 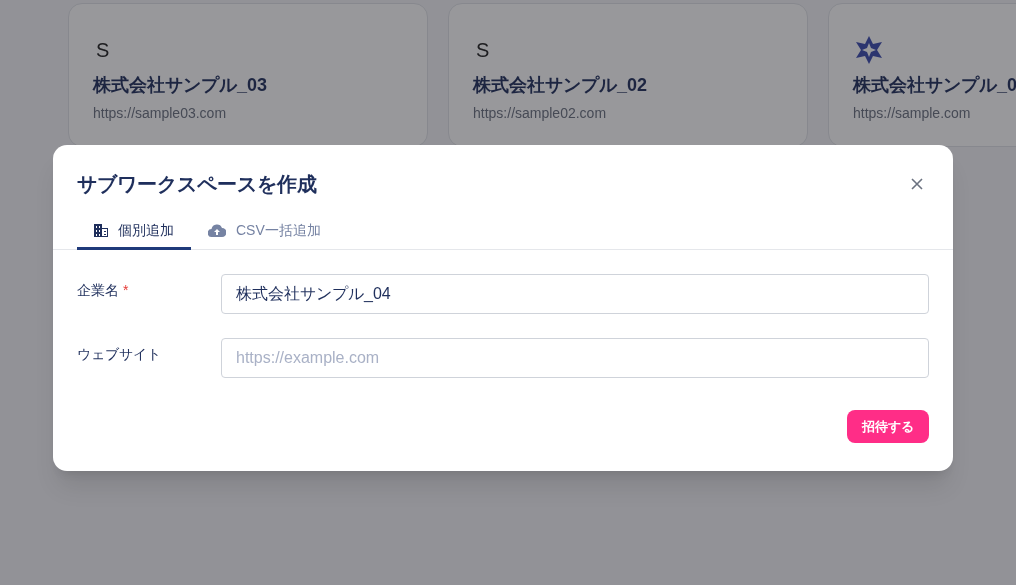 What do you see at coordinates (934, 85) in the screenshot?
I see `company-name: 株式会社サンプル_0` at bounding box center [934, 85].